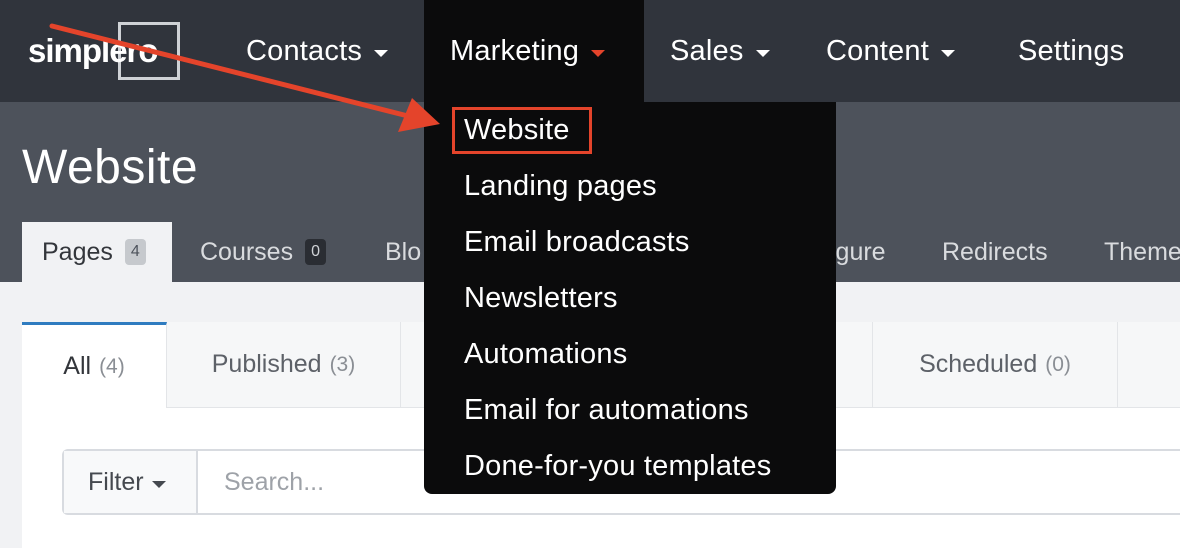  I want to click on tab-configure: igure, so click(858, 252).